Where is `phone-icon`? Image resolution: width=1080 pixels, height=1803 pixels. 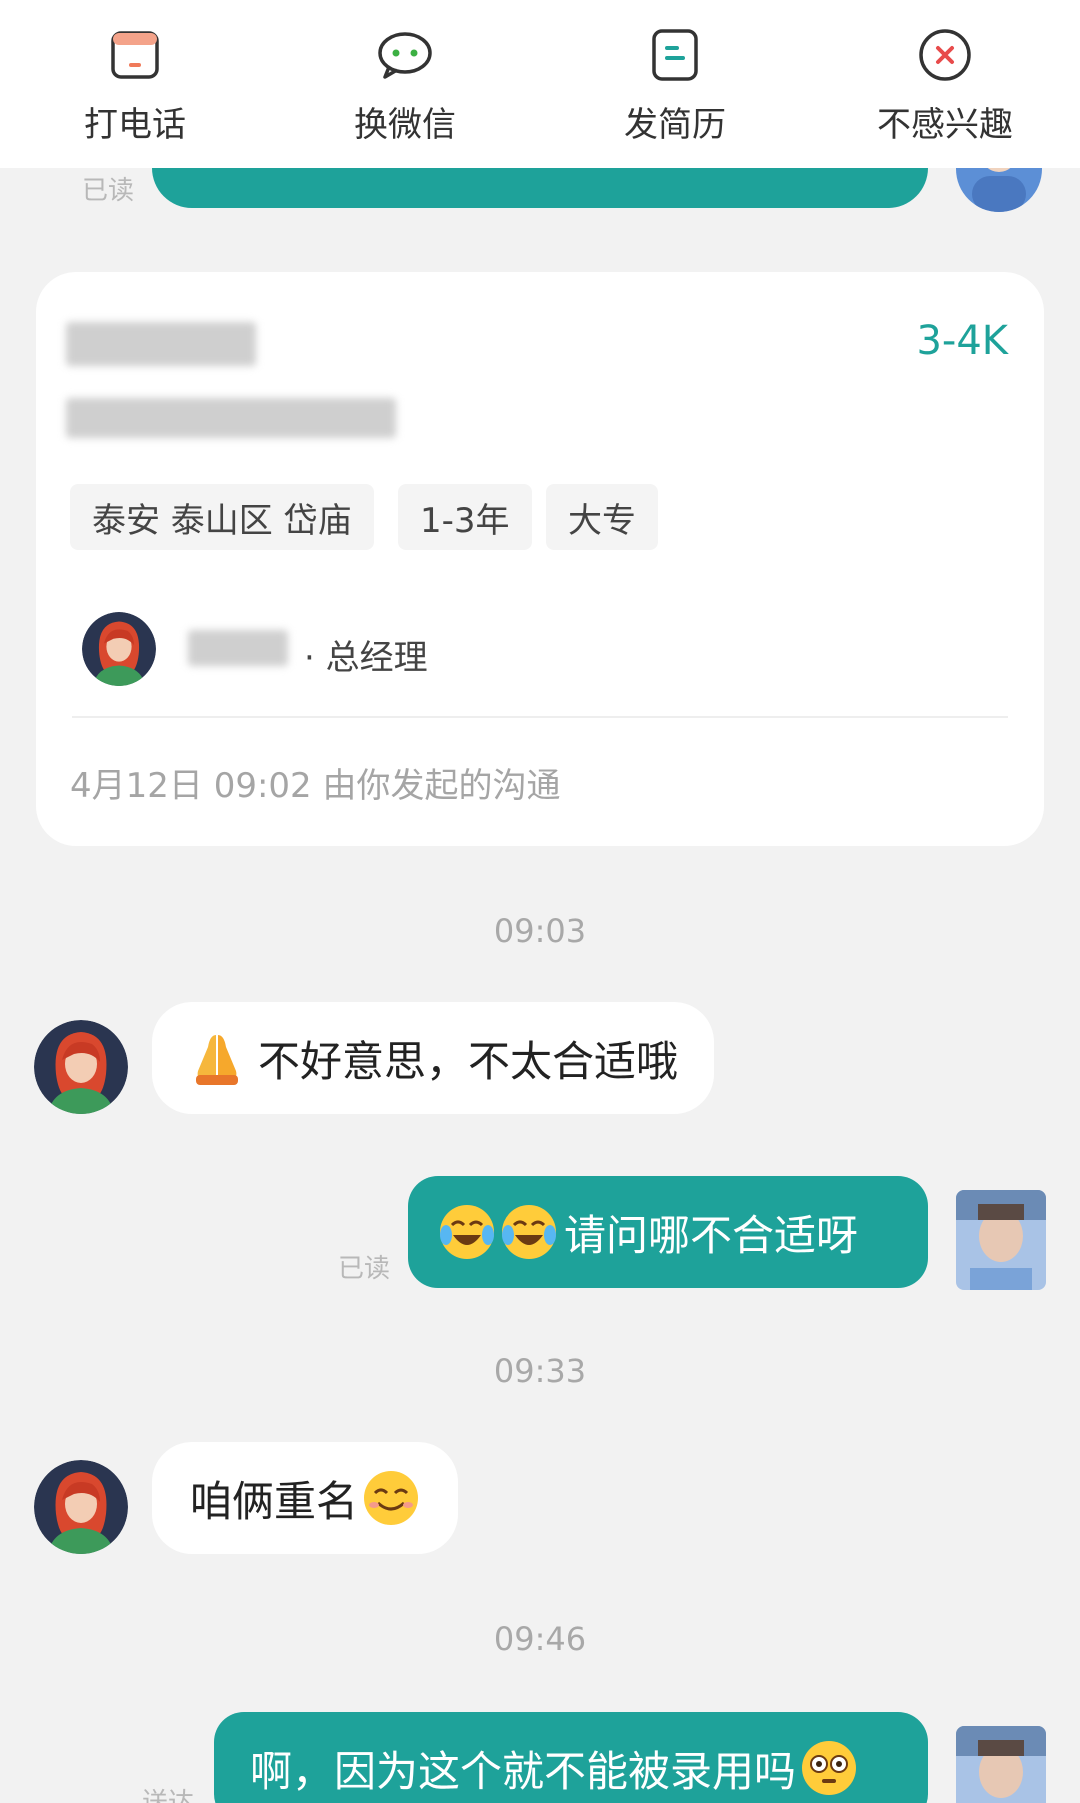 phone-icon is located at coordinates (135, 55).